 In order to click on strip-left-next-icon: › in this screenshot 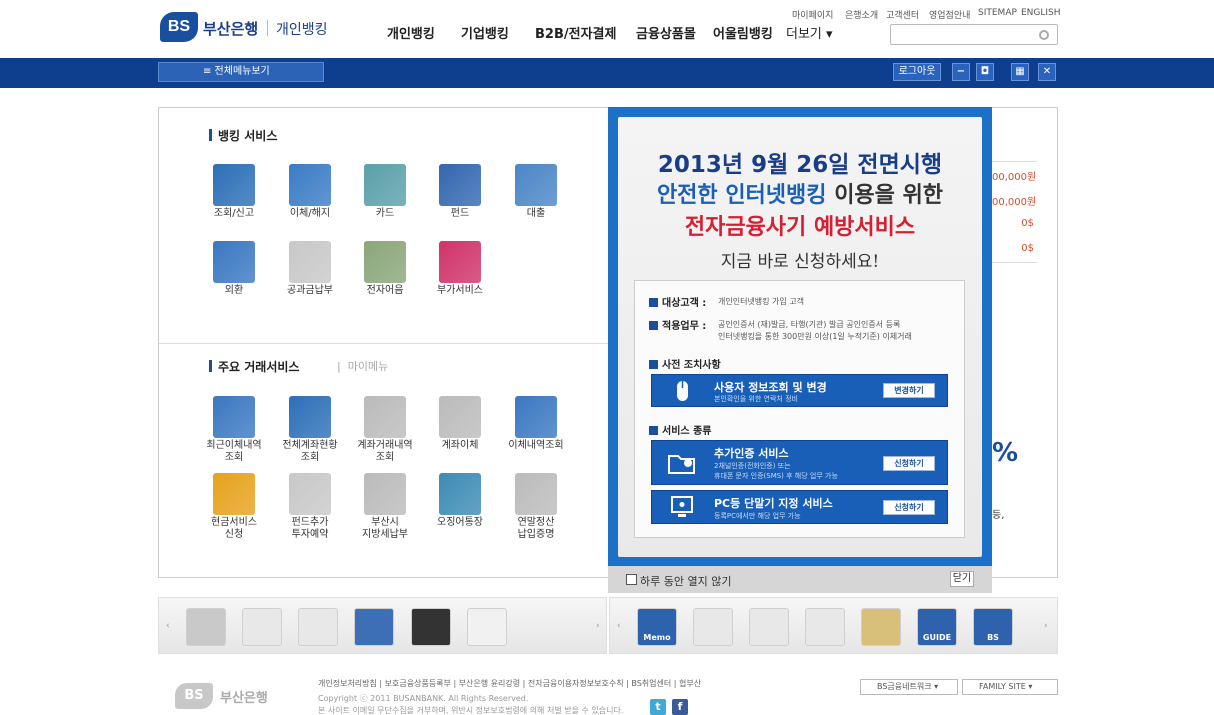, I will do `click(598, 626)`.